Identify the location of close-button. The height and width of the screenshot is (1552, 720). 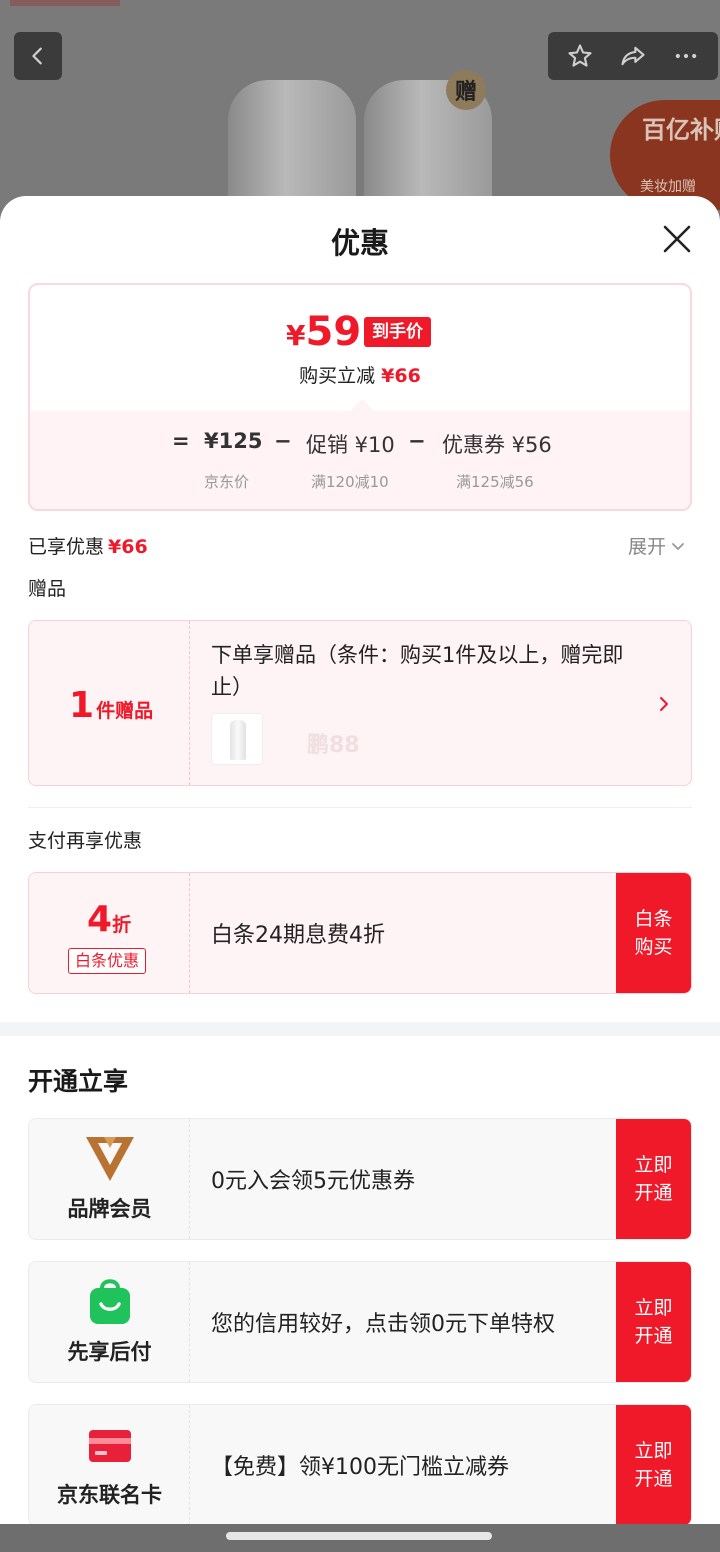
(677, 239).